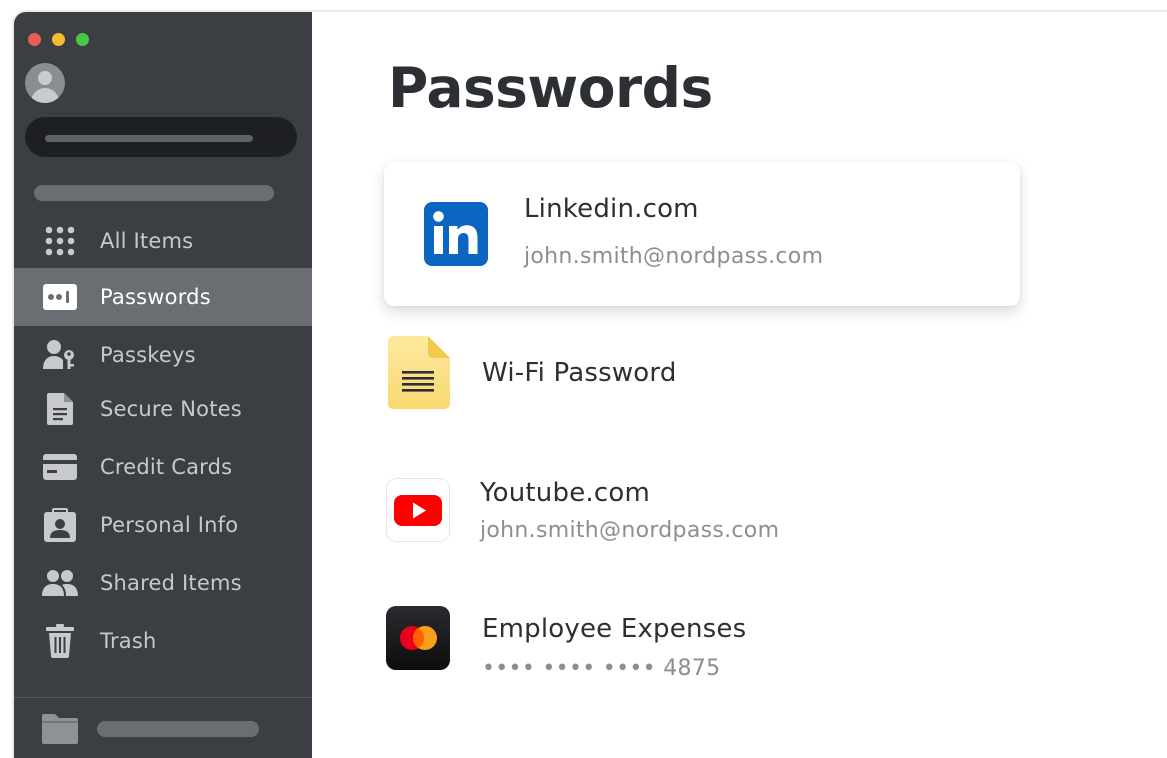 Image resolution: width=1167 pixels, height=758 pixels. I want to click on sidebar-item-label: Personal Info, so click(169, 525).